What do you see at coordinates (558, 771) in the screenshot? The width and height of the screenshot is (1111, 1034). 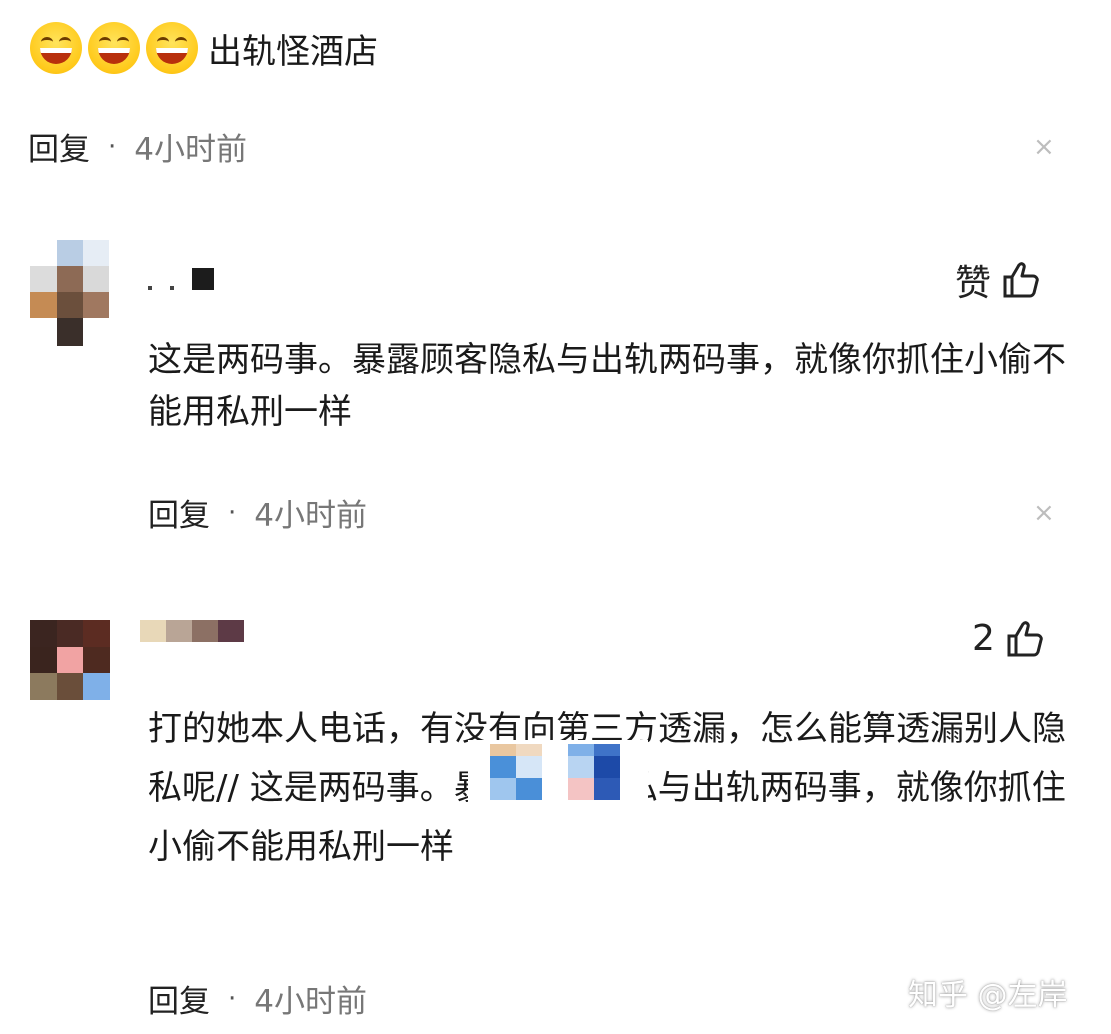 I see `censored-mention` at bounding box center [558, 771].